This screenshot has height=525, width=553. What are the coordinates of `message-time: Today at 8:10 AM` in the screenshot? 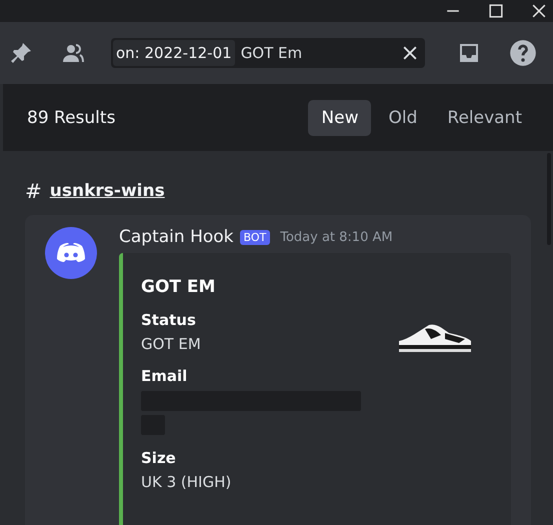 It's located at (336, 237).